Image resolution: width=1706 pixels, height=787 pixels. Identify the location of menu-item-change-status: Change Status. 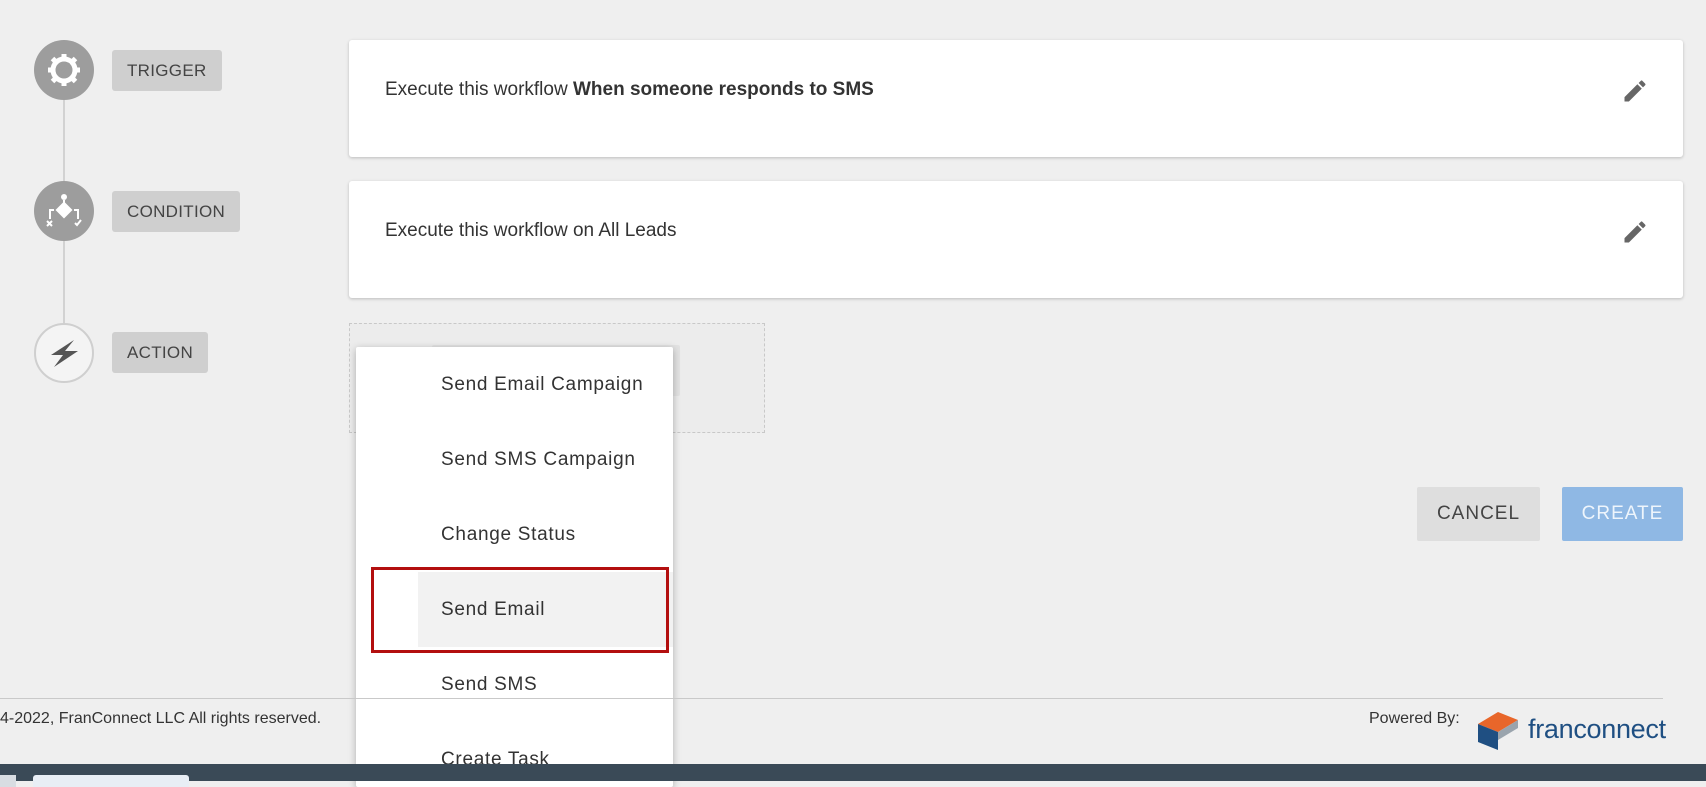
(514, 534).